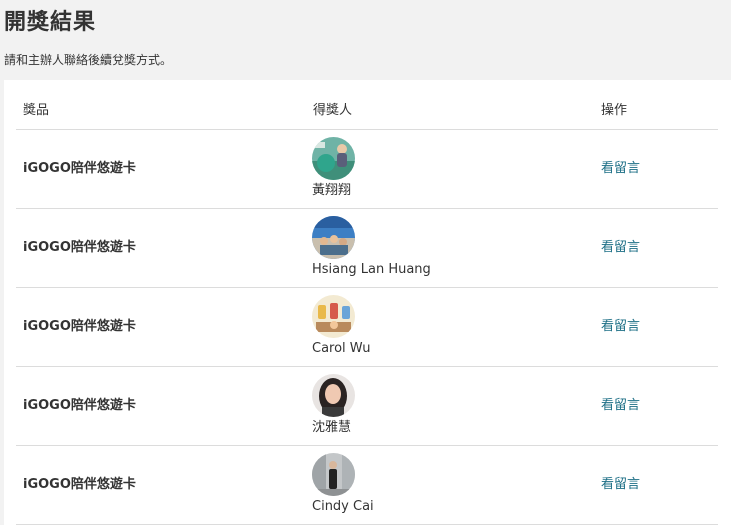 This screenshot has width=731, height=525. I want to click on column-header-winner: 得獎人, so click(333, 110).